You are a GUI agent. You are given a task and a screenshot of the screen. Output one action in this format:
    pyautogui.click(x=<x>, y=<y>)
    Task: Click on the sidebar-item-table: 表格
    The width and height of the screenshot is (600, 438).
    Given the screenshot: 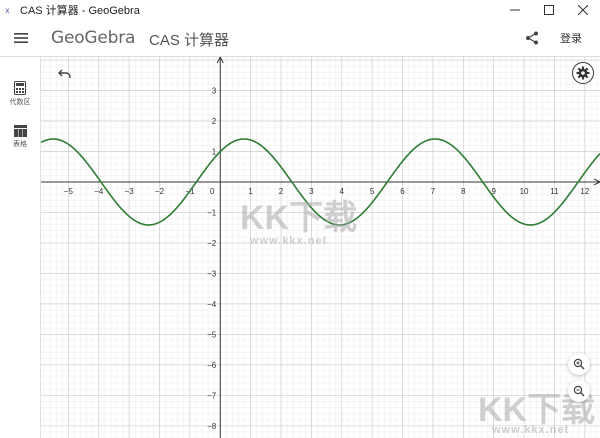 What is the action you would take?
    pyautogui.click(x=20, y=137)
    